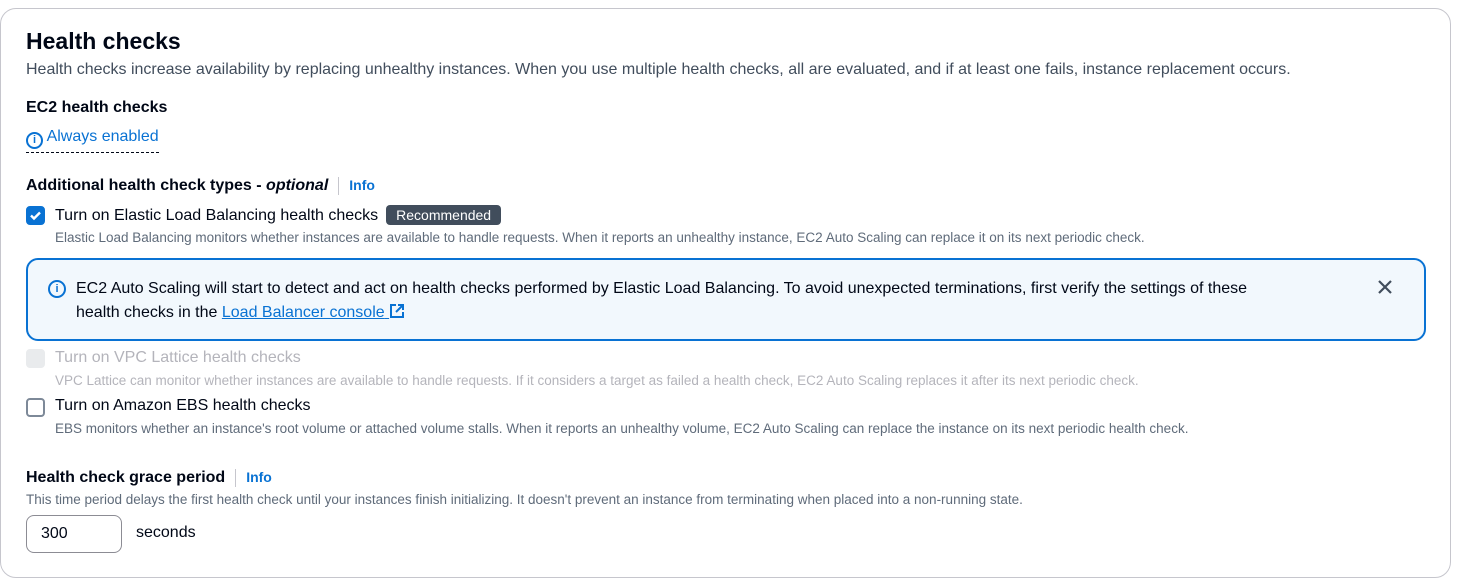 The height and width of the screenshot is (581, 1458). Describe the element at coordinates (362, 185) in the screenshot. I see `info-link: Info` at that location.